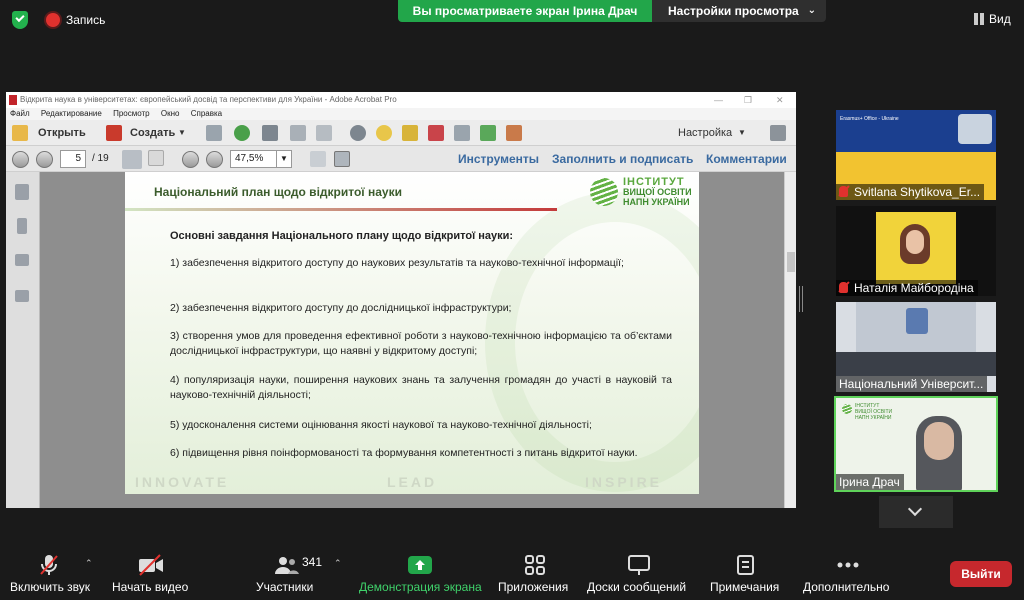  Describe the element at coordinates (742, 133) in the screenshot. I see `customize-dropdown-icon: ▼` at that location.